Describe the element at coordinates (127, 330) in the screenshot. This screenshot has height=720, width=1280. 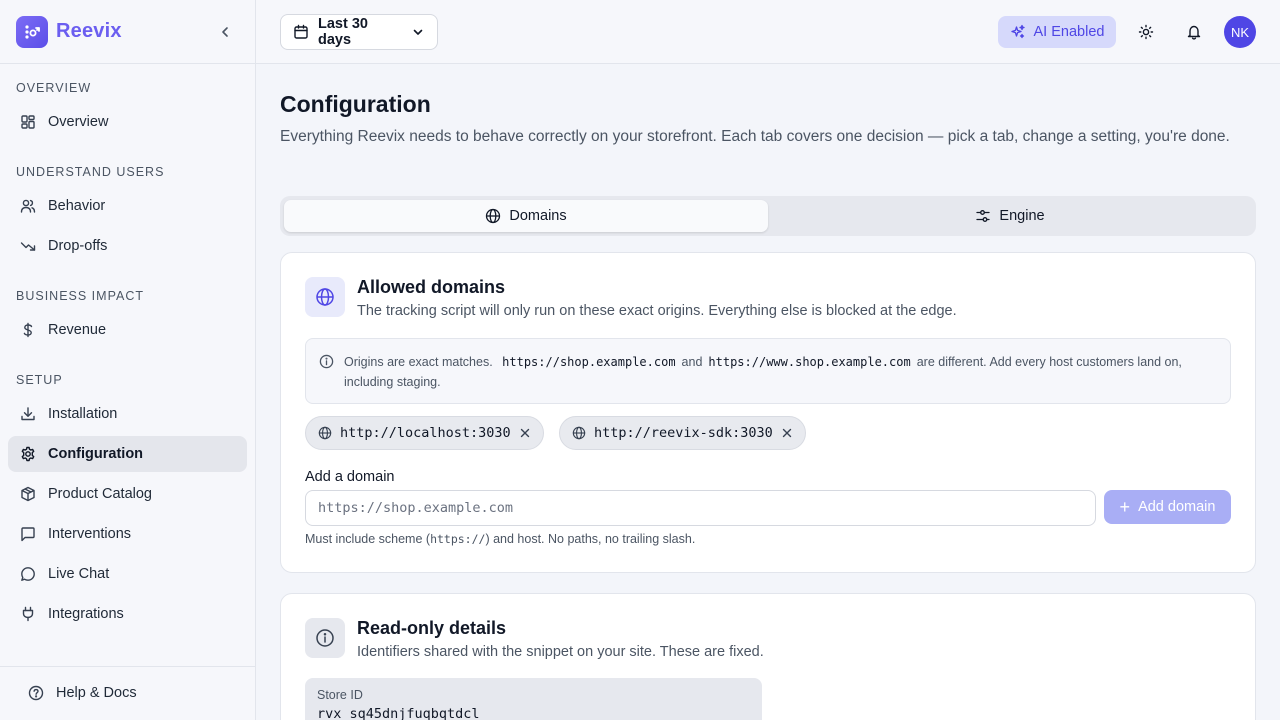
I see `sidebar-item-revenue: Revenue` at that location.